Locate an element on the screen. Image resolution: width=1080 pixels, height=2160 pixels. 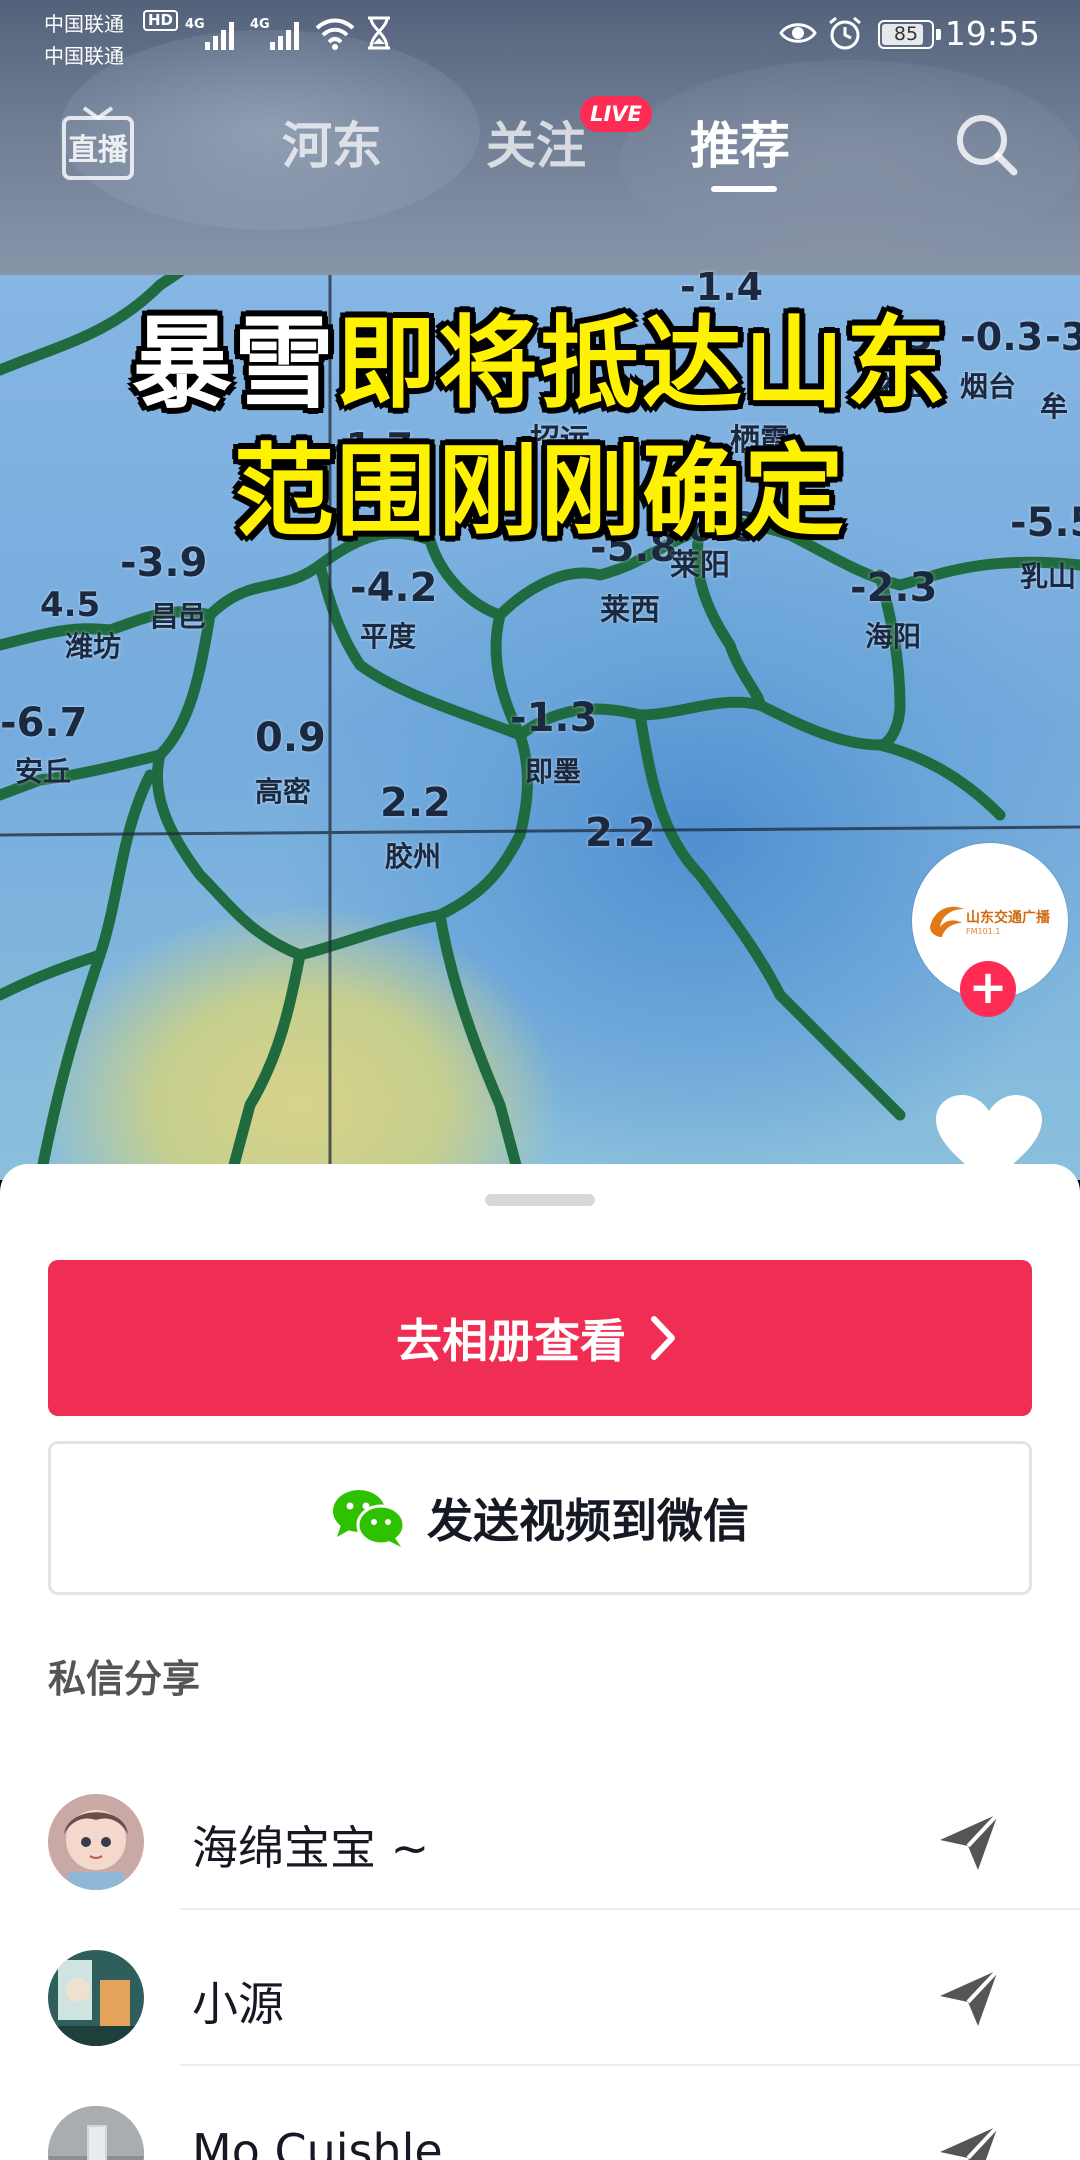
active-tab-indicator is located at coordinates (744, 189).